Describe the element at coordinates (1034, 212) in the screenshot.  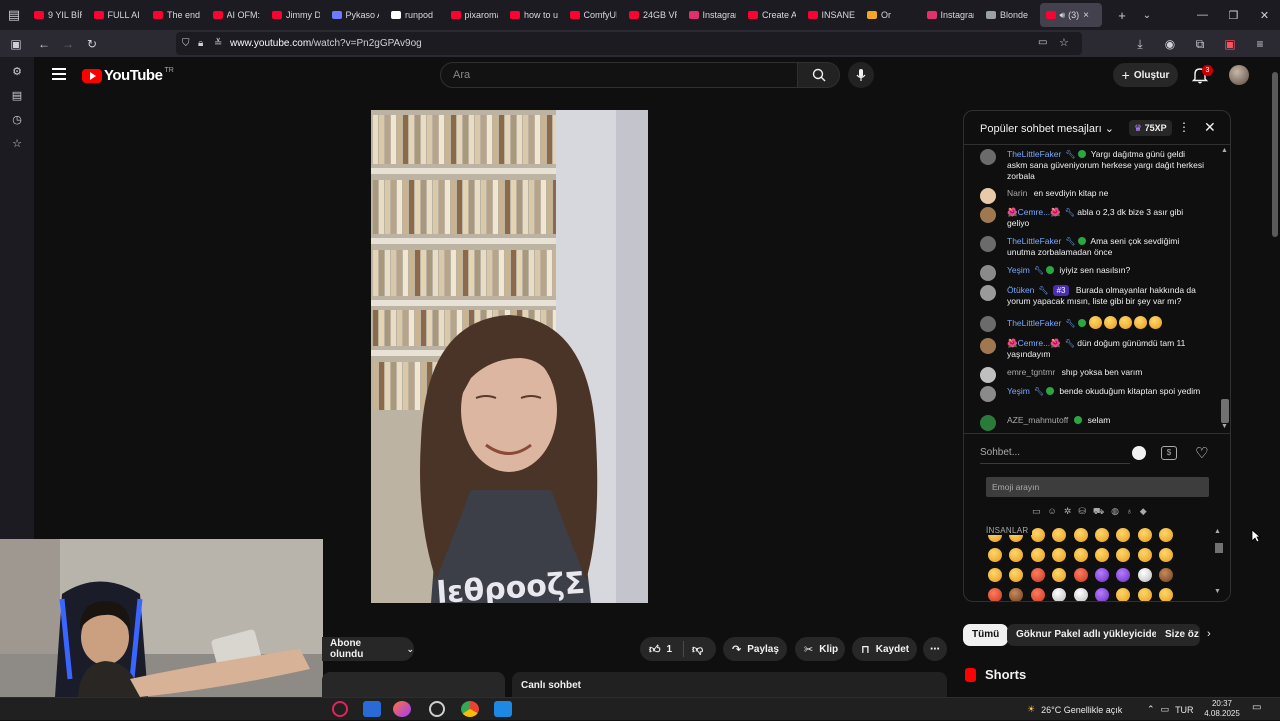
I see `chat-author-name: 🌺Cemre...🌺` at that location.